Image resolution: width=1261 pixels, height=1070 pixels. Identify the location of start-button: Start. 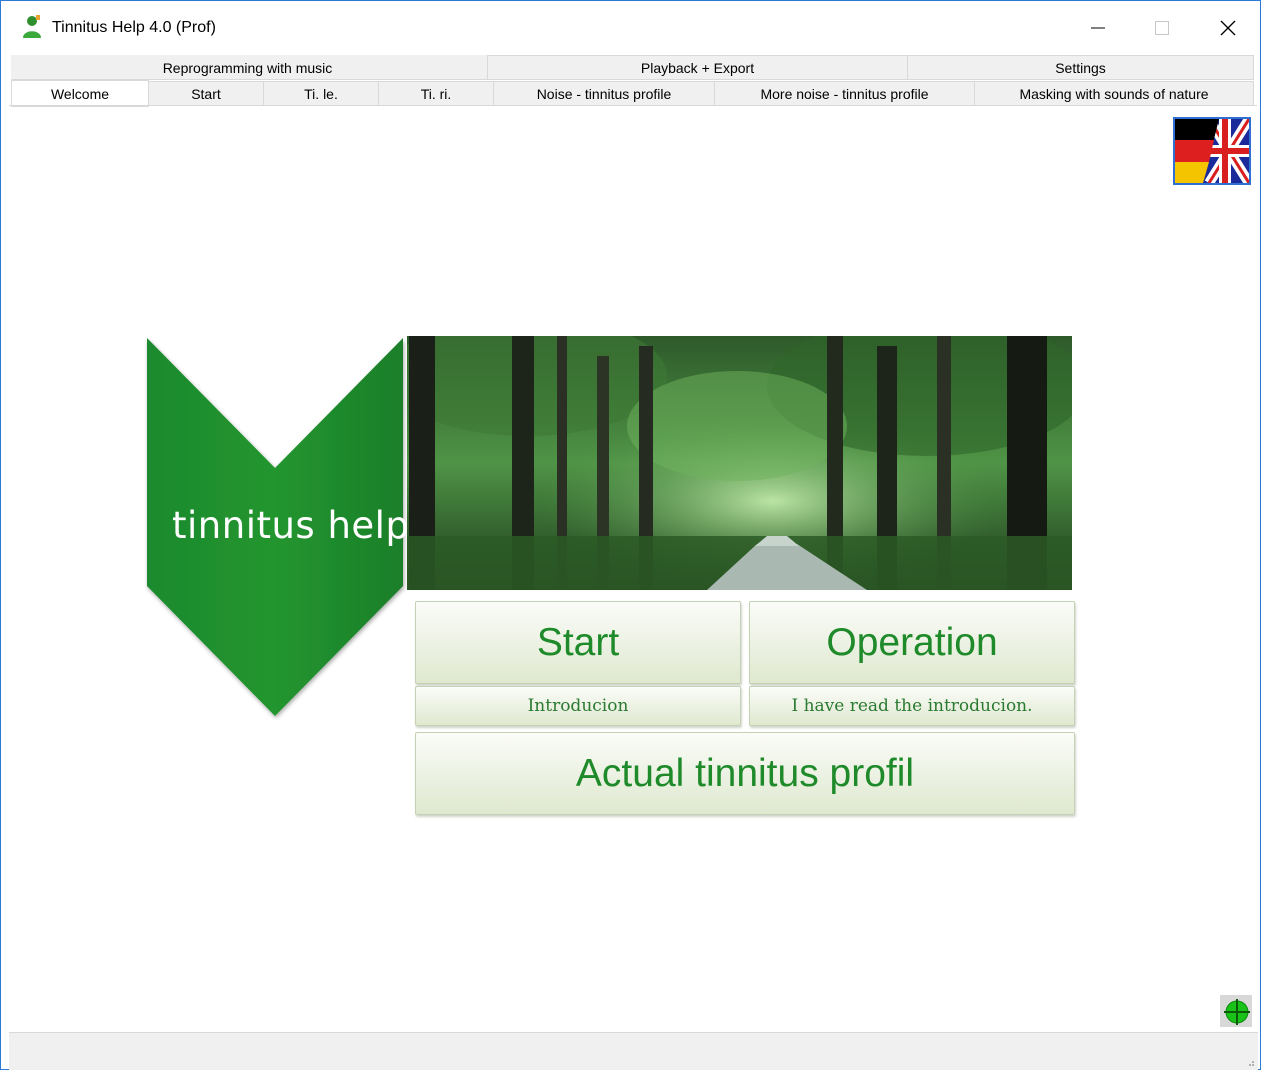
(578, 642).